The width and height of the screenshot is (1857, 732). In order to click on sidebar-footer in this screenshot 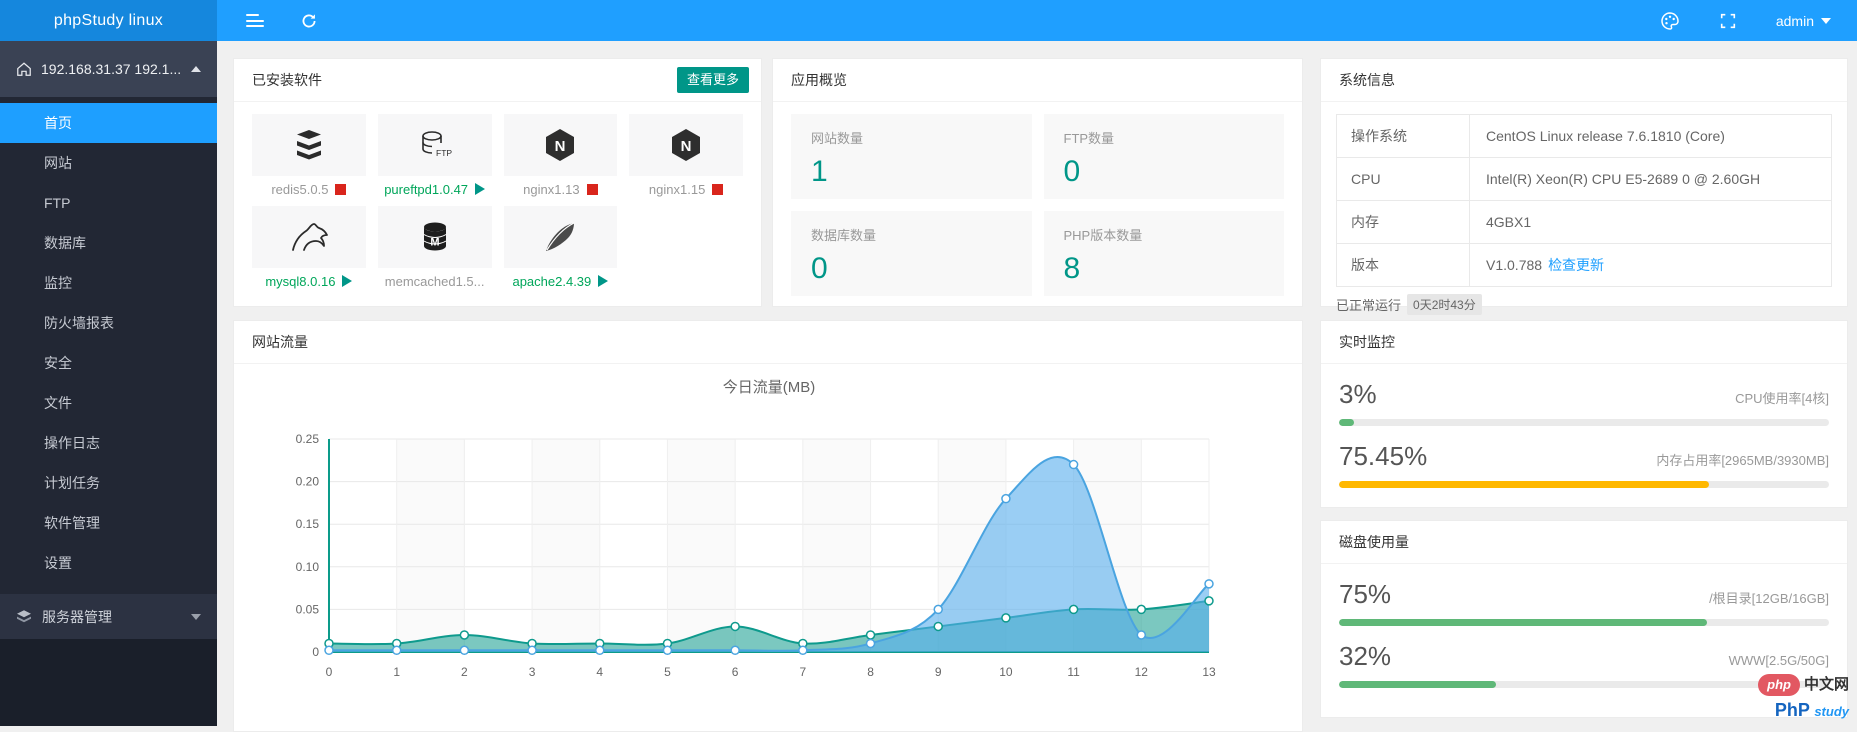, I will do `click(108, 682)`.